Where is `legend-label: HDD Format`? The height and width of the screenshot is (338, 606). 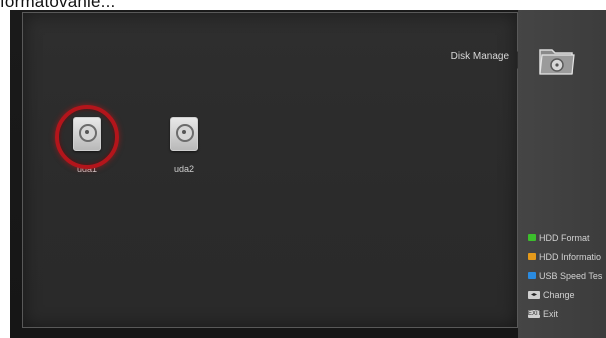 legend-label: HDD Format is located at coordinates (564, 237).